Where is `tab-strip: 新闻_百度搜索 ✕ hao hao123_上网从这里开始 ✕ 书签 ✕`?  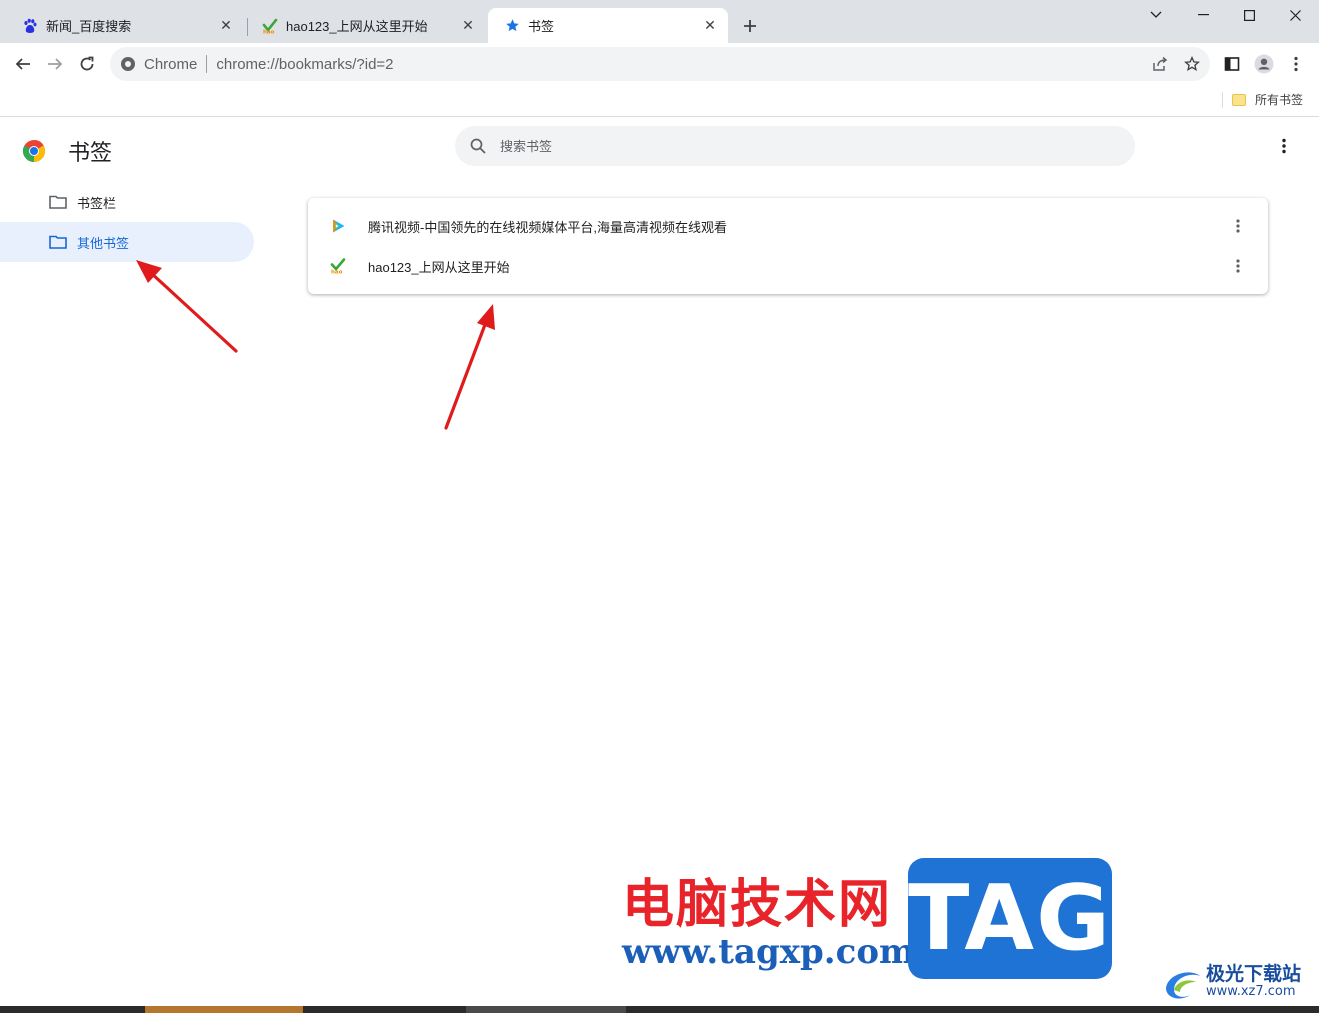
tab-strip: 新闻_百度搜索 ✕ hao hao123_上网从这里开始 ✕ 书签 ✕ is located at coordinates (659, 21).